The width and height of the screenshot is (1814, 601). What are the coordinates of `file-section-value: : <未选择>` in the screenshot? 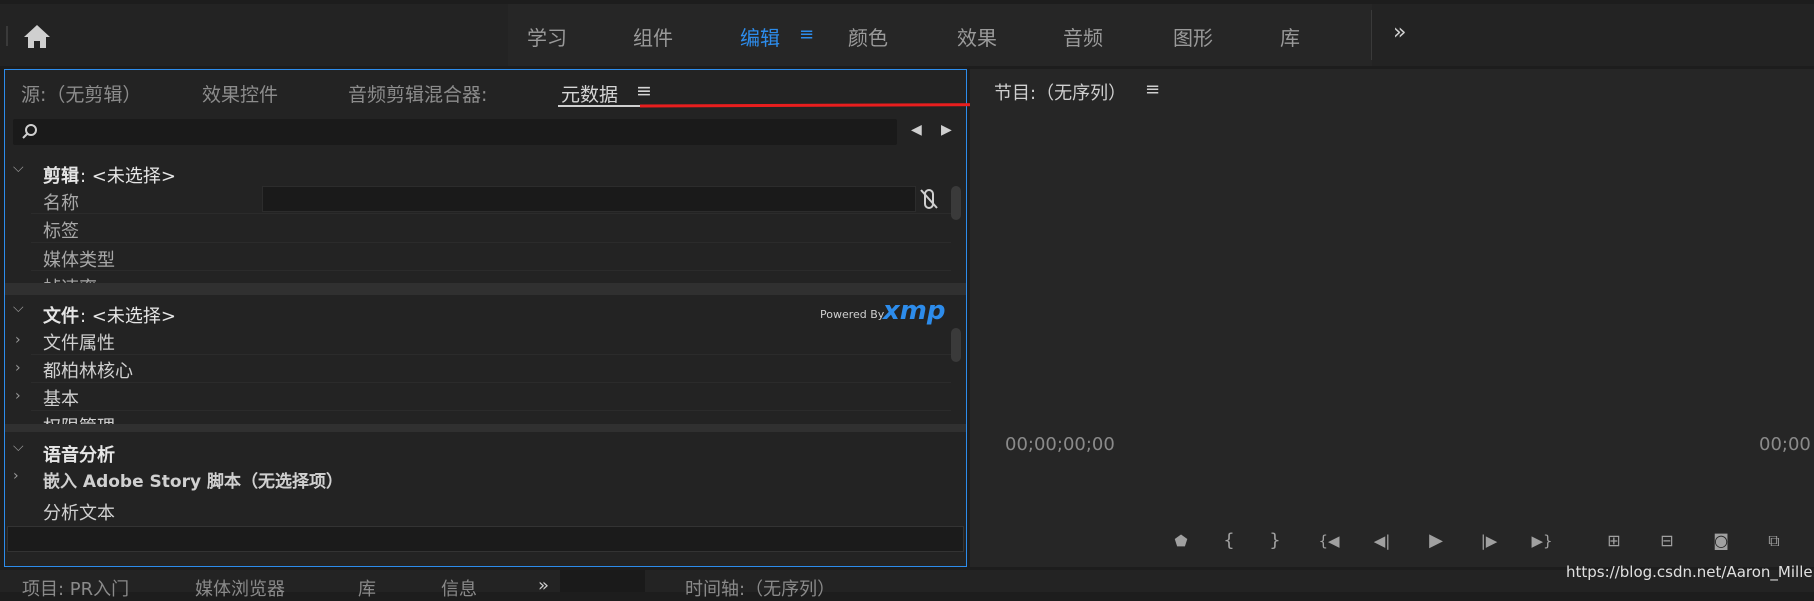 It's located at (128, 316).